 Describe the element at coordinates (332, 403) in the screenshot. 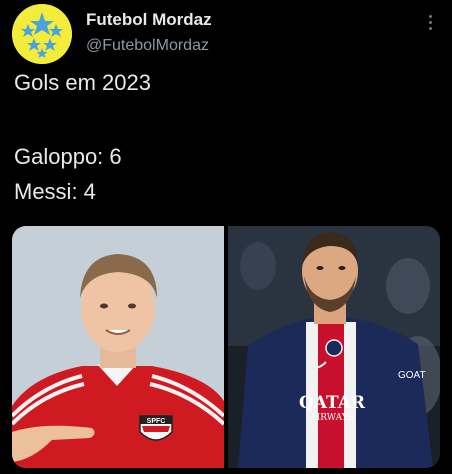

I see `svg-text: QATAR` at that location.